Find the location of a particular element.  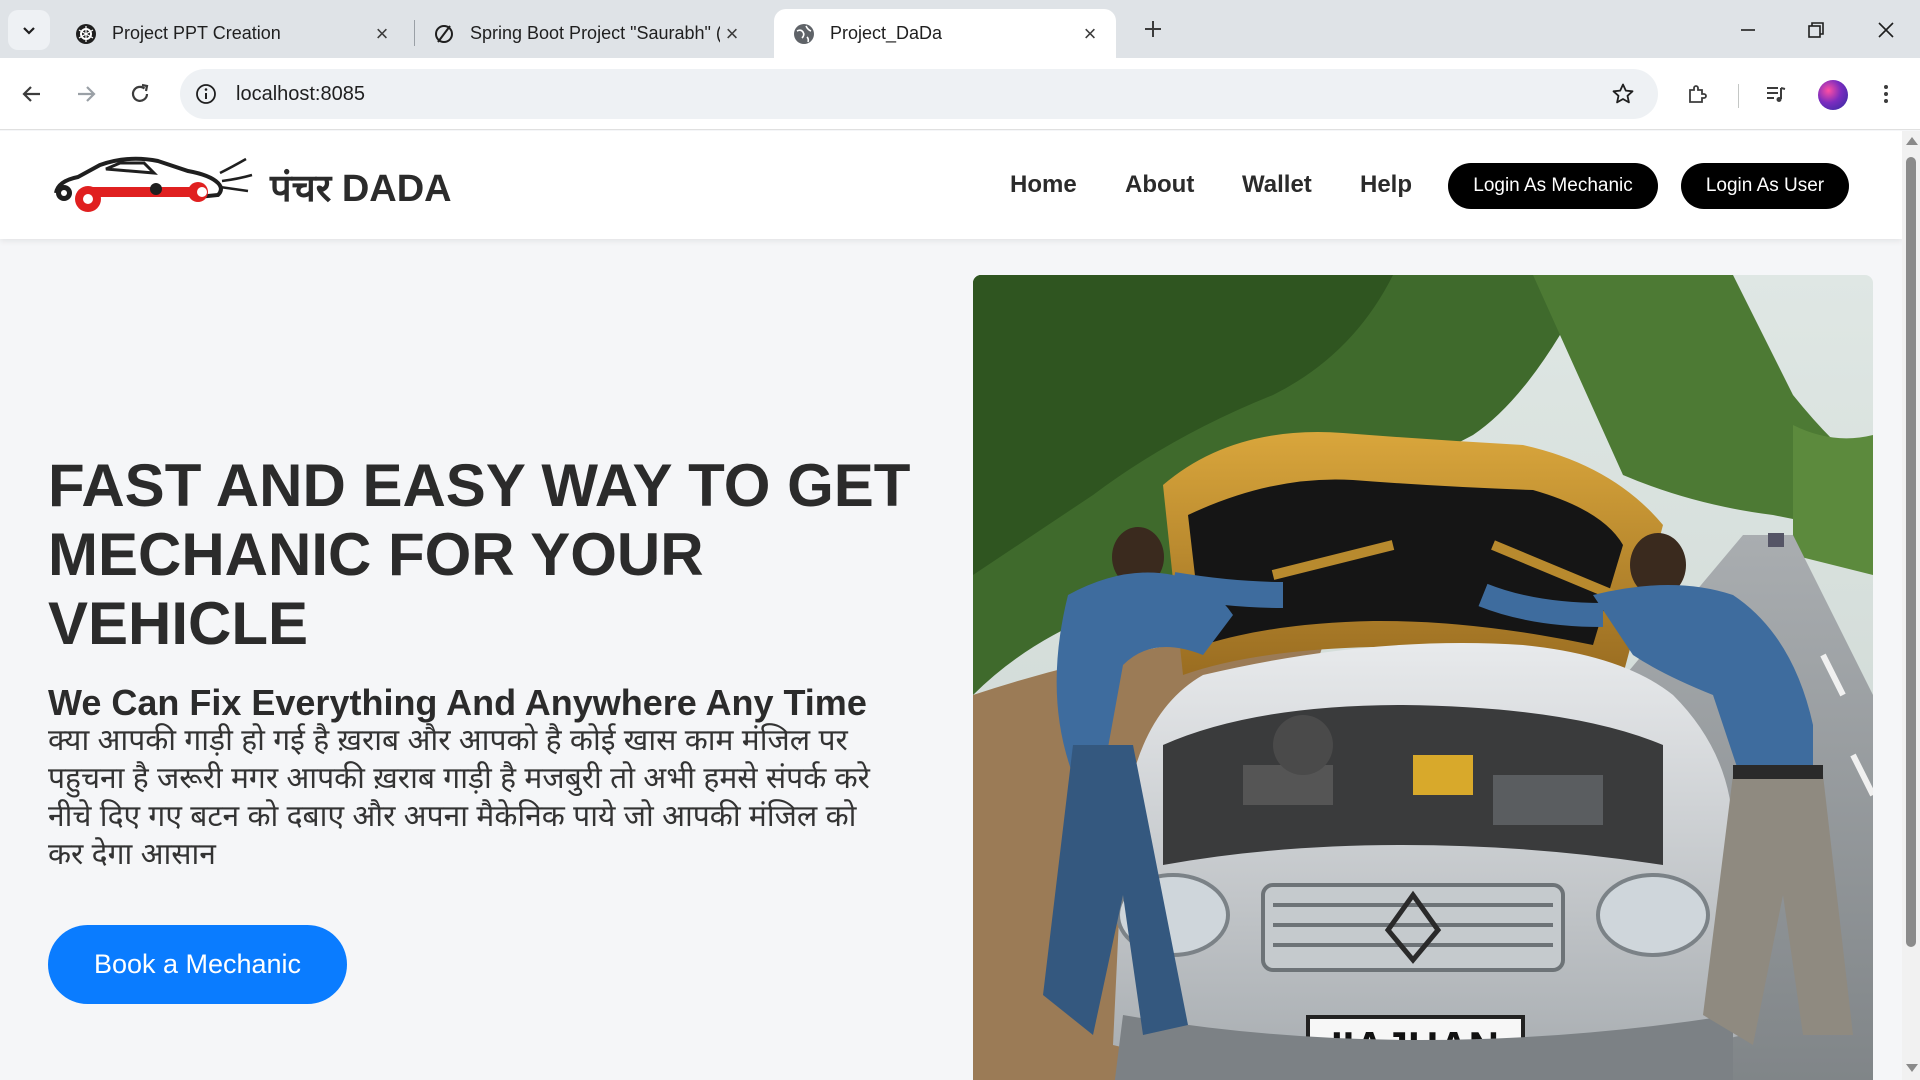

tab-project-ppt: Project PPT Creation × is located at coordinates (232, 33).